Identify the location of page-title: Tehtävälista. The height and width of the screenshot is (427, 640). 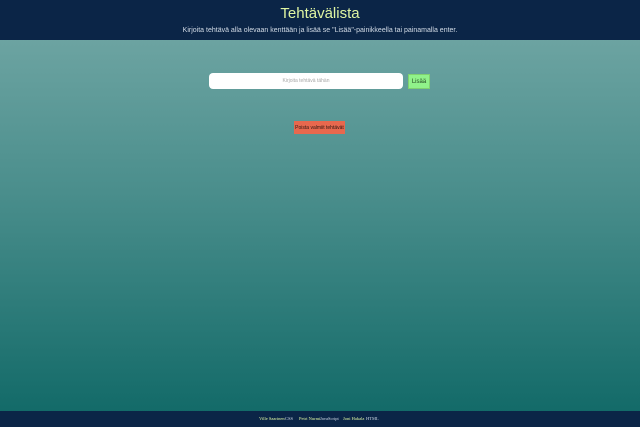
(320, 13).